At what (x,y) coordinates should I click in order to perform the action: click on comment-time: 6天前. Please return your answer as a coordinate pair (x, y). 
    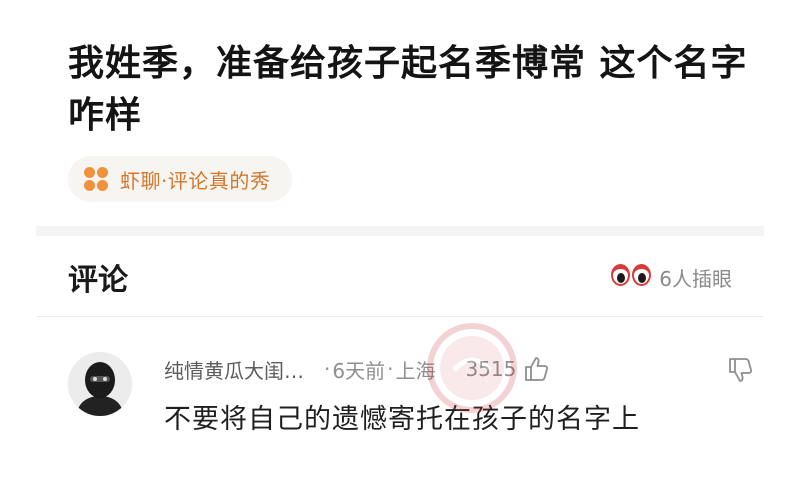
    Looking at the image, I should click on (359, 370).